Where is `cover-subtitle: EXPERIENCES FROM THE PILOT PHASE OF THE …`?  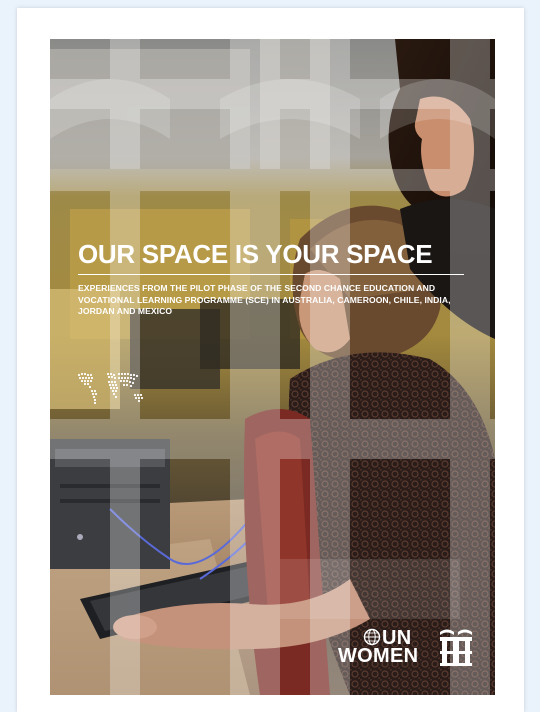
cover-subtitle: EXPERIENCES FROM THE PILOT PHASE OF THE … is located at coordinates (264, 299).